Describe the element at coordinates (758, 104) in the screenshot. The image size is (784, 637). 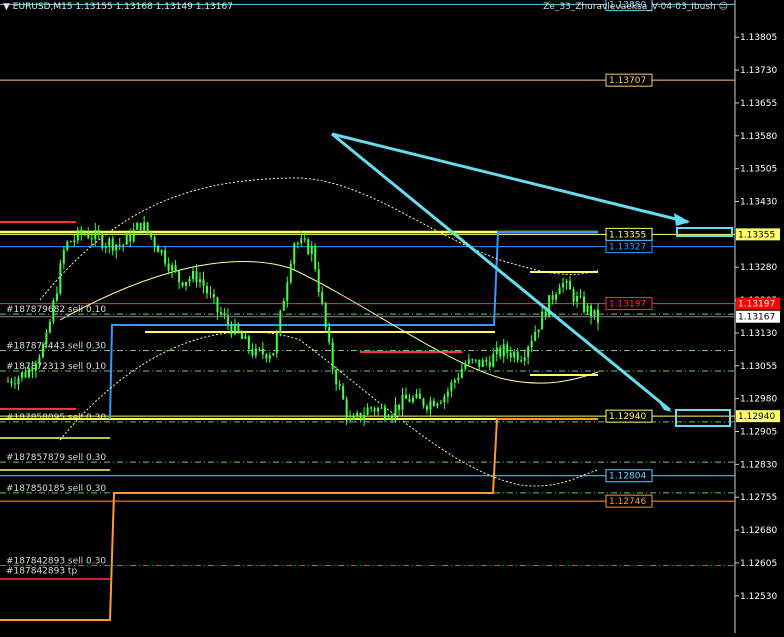
I see `y-tick-label: 1.13655` at that location.